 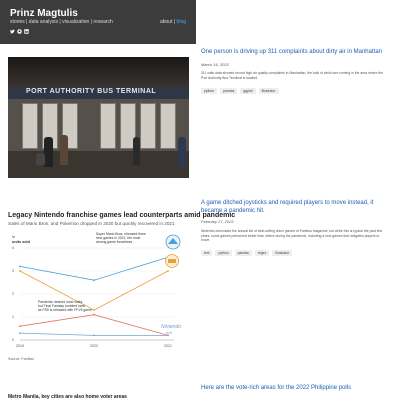 I want to click on chart-grid, so click(x=97, y=294).